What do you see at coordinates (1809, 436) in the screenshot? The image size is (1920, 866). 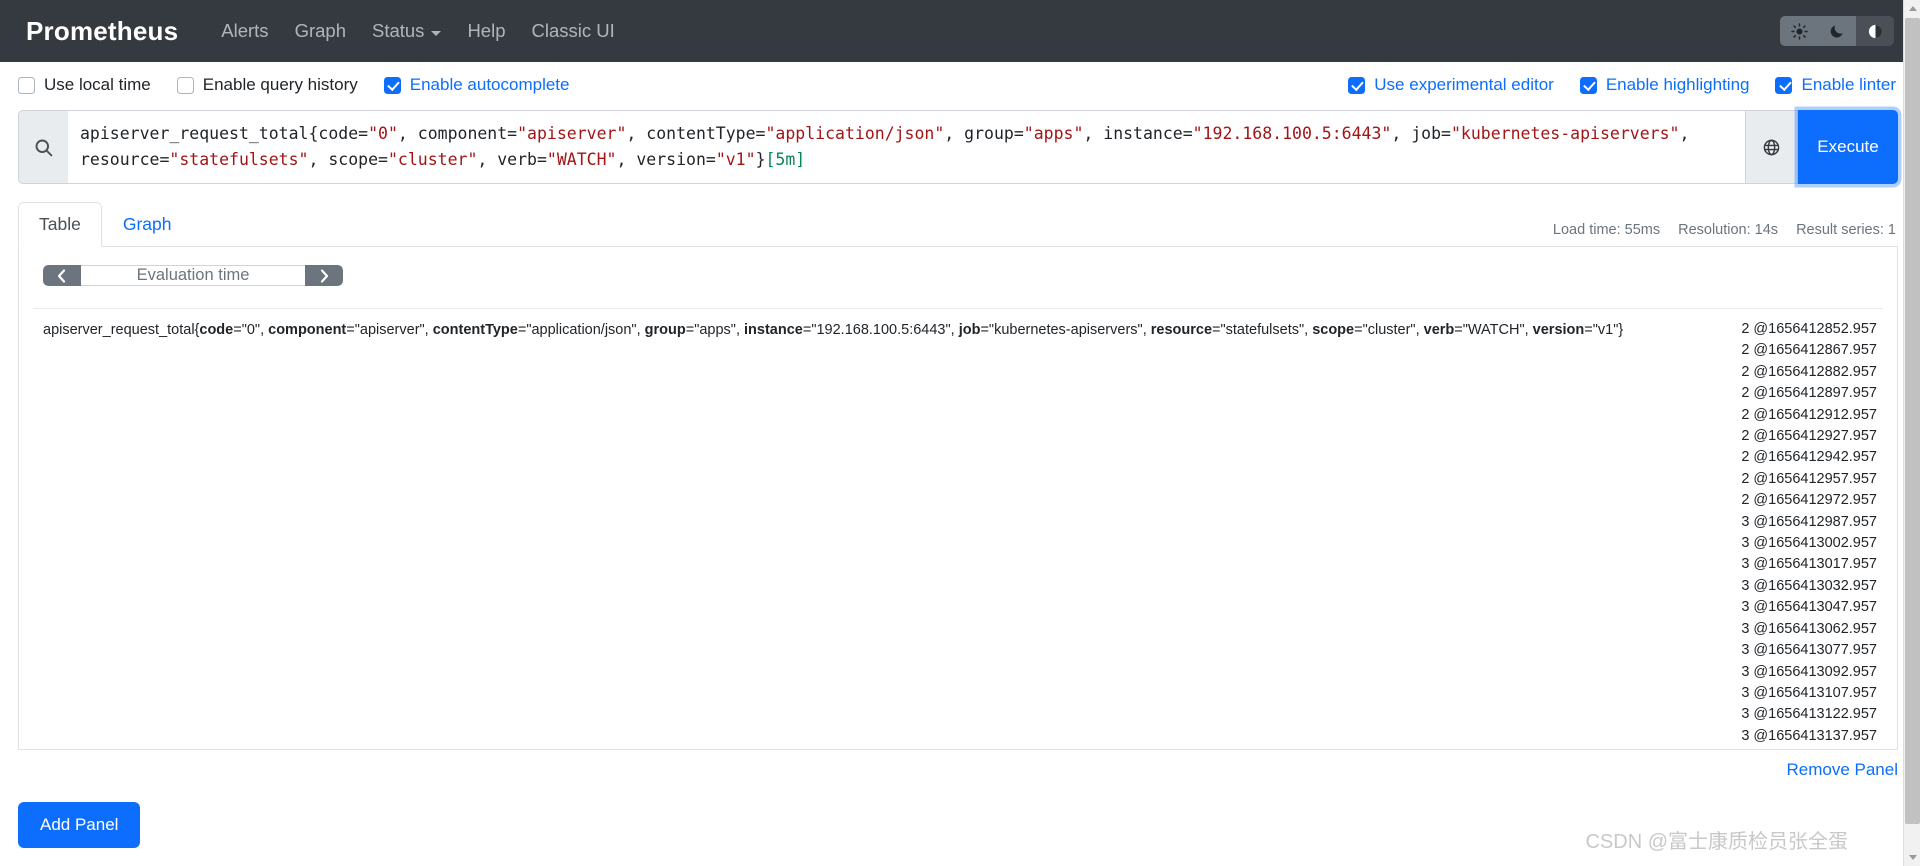 I see `sample-value: 2 @1656412927.957` at bounding box center [1809, 436].